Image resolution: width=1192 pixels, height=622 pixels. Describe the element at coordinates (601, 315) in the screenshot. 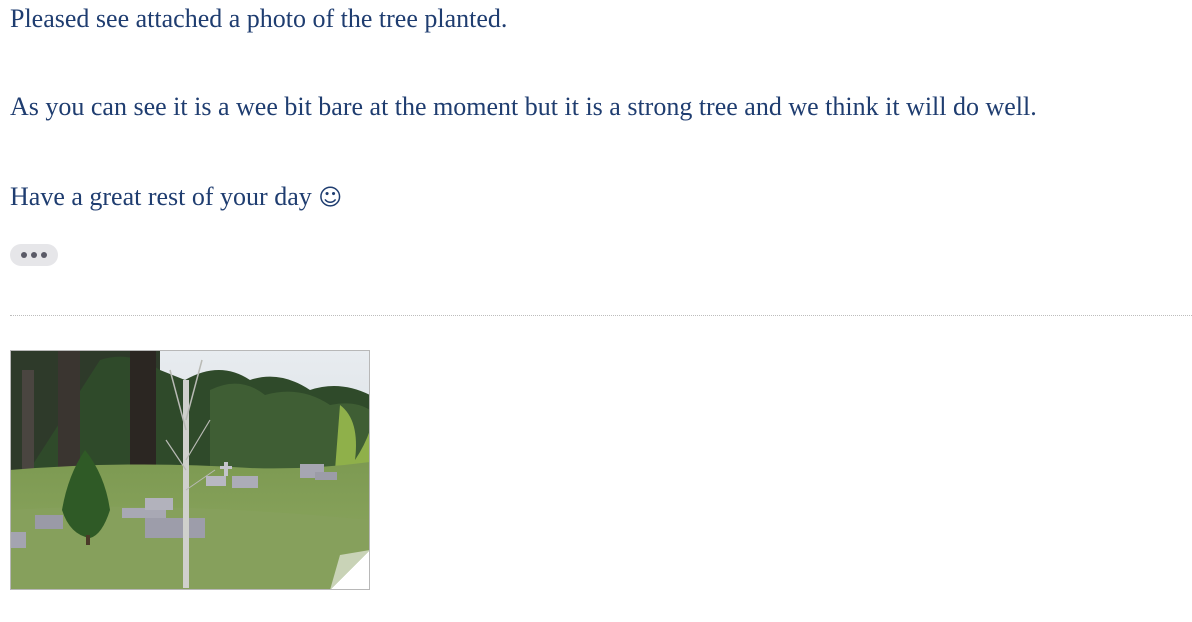

I see `message-separator` at that location.